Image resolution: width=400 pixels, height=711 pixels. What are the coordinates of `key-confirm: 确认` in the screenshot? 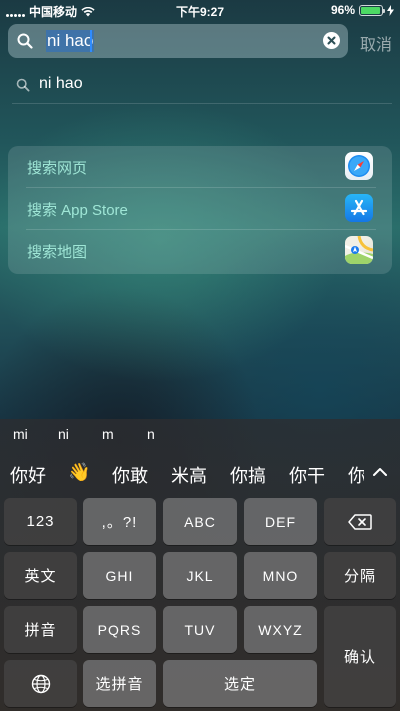 It's located at (360, 656).